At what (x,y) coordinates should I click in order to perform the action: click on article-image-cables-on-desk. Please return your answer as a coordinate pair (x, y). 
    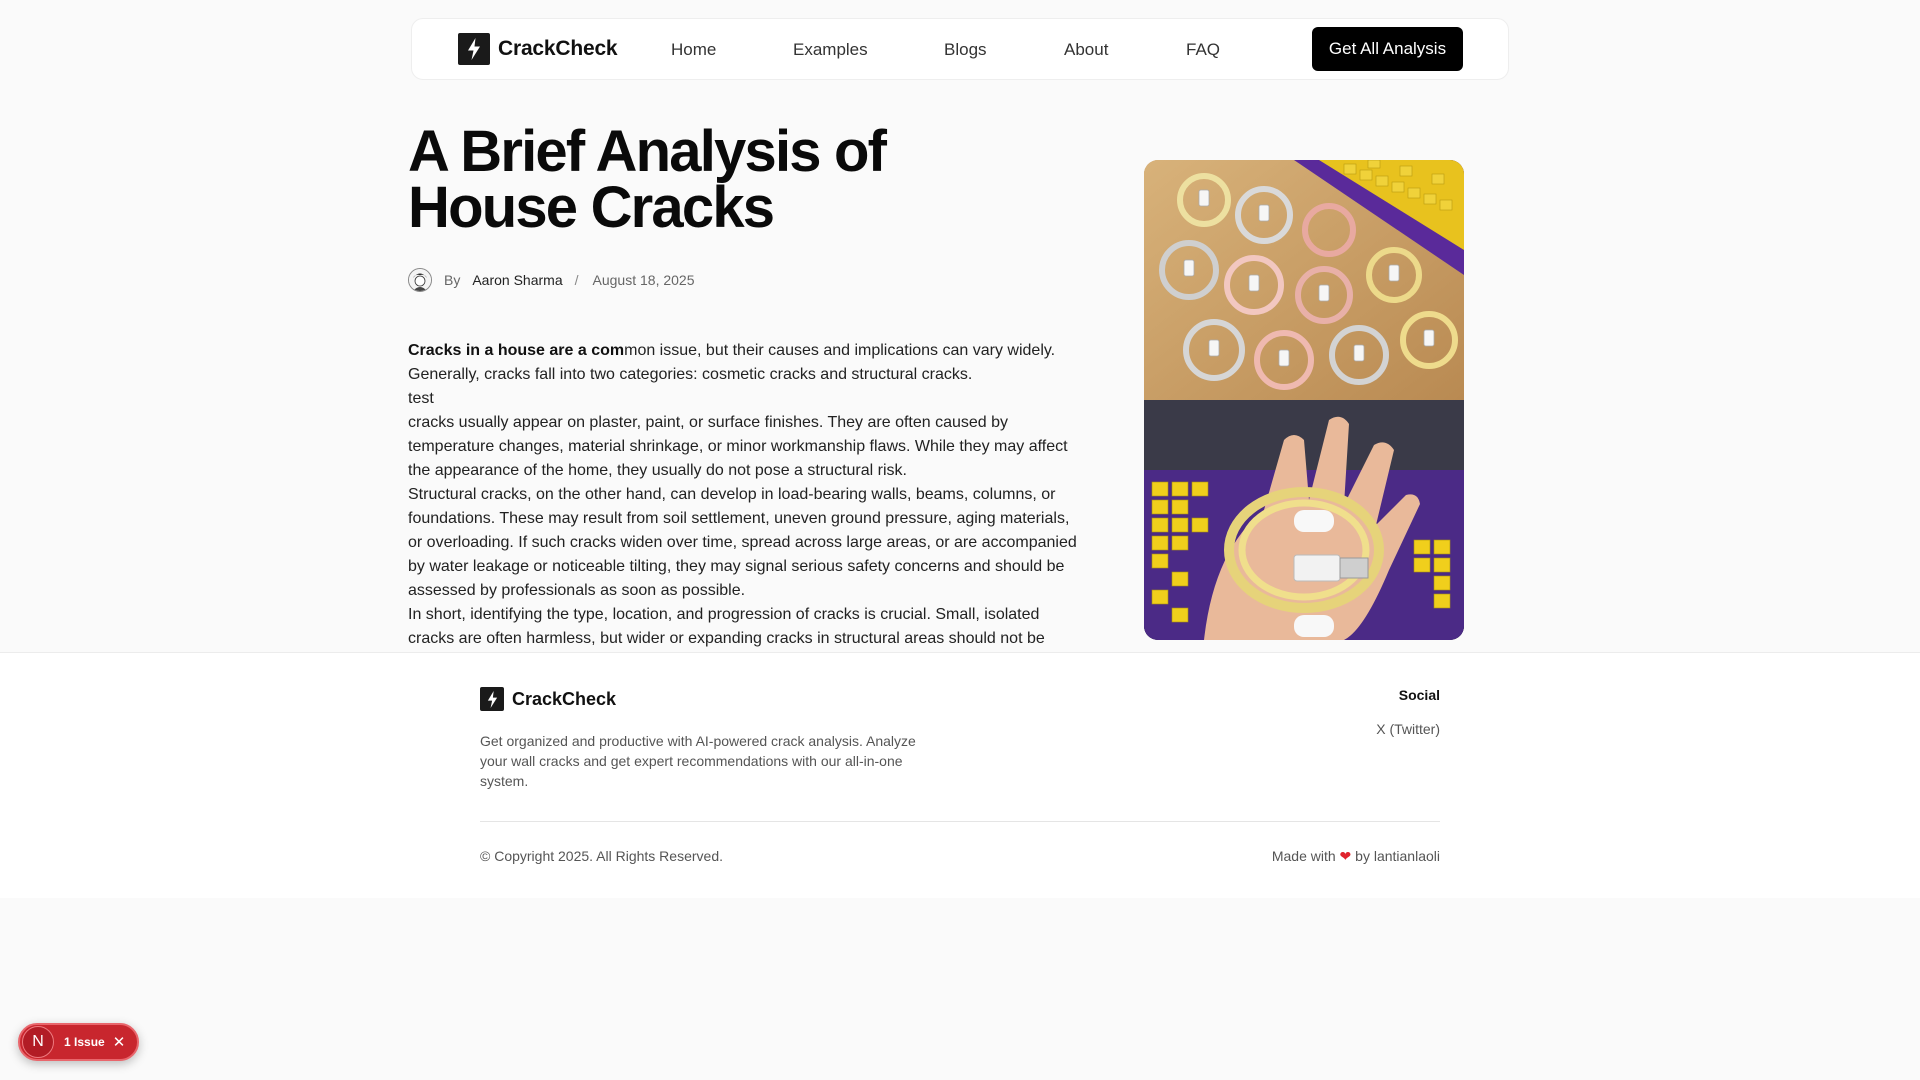
    Looking at the image, I should click on (1304, 280).